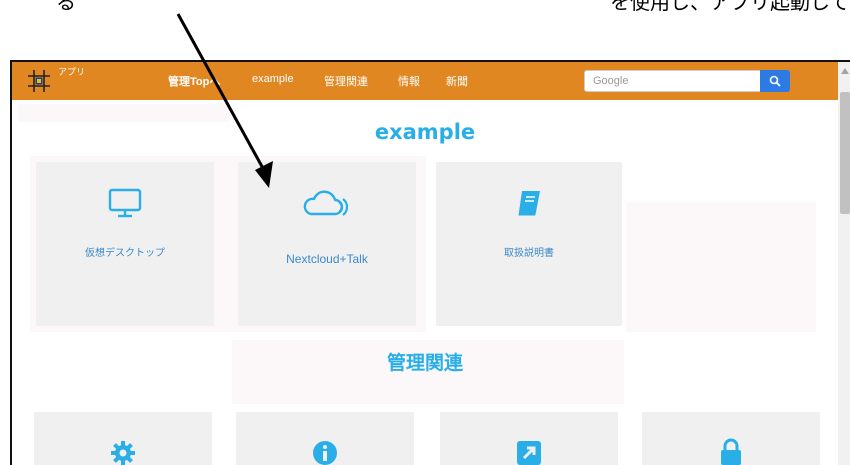 The width and height of the screenshot is (850, 465). Describe the element at coordinates (529, 244) in the screenshot. I see `card-manual: 取扱説明書` at that location.